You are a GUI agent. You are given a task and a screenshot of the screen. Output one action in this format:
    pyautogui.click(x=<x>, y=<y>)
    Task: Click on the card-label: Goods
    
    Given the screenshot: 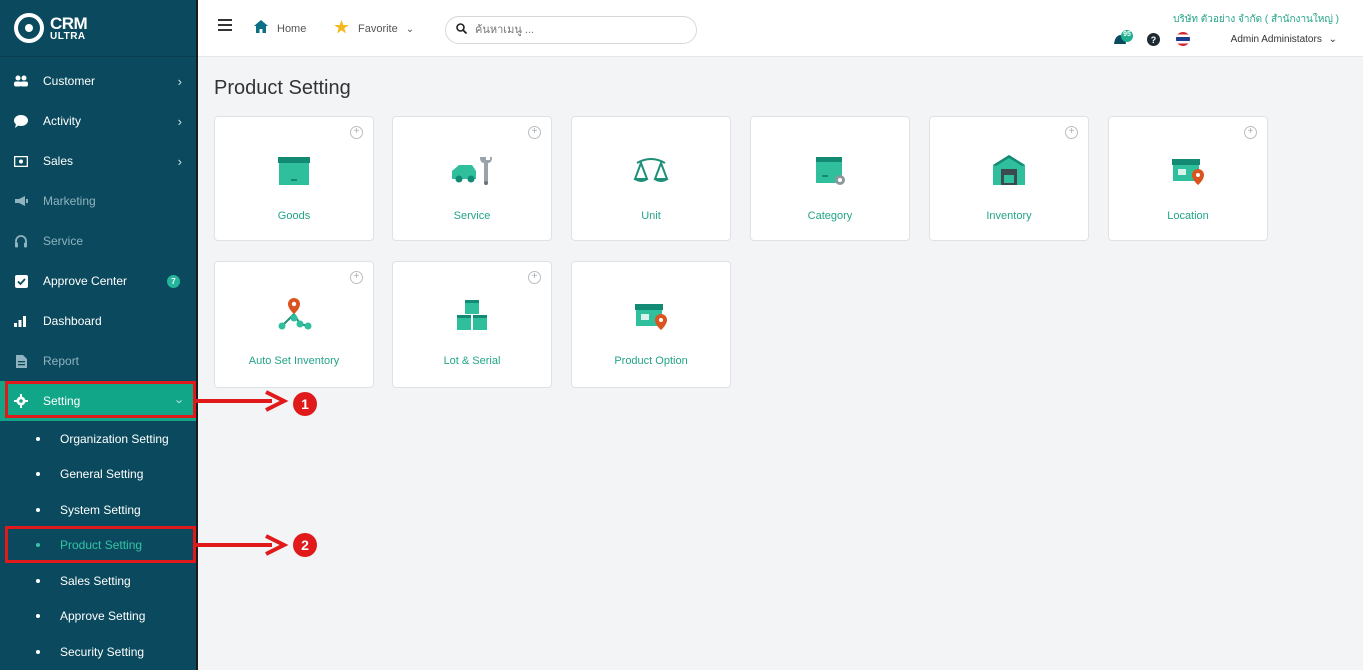 What is the action you would take?
    pyautogui.click(x=294, y=216)
    